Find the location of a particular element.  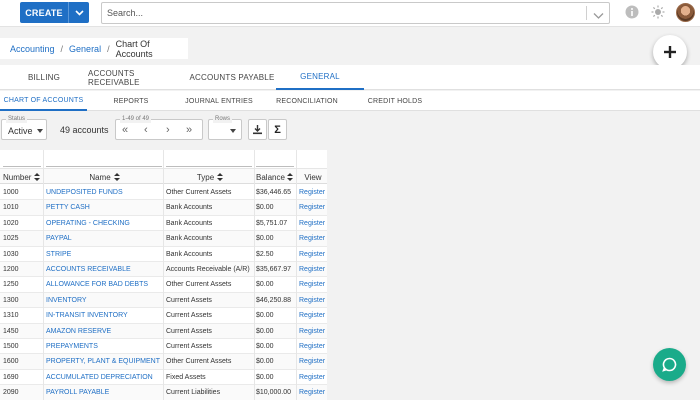

header-balance: Balance is located at coordinates (276, 177).